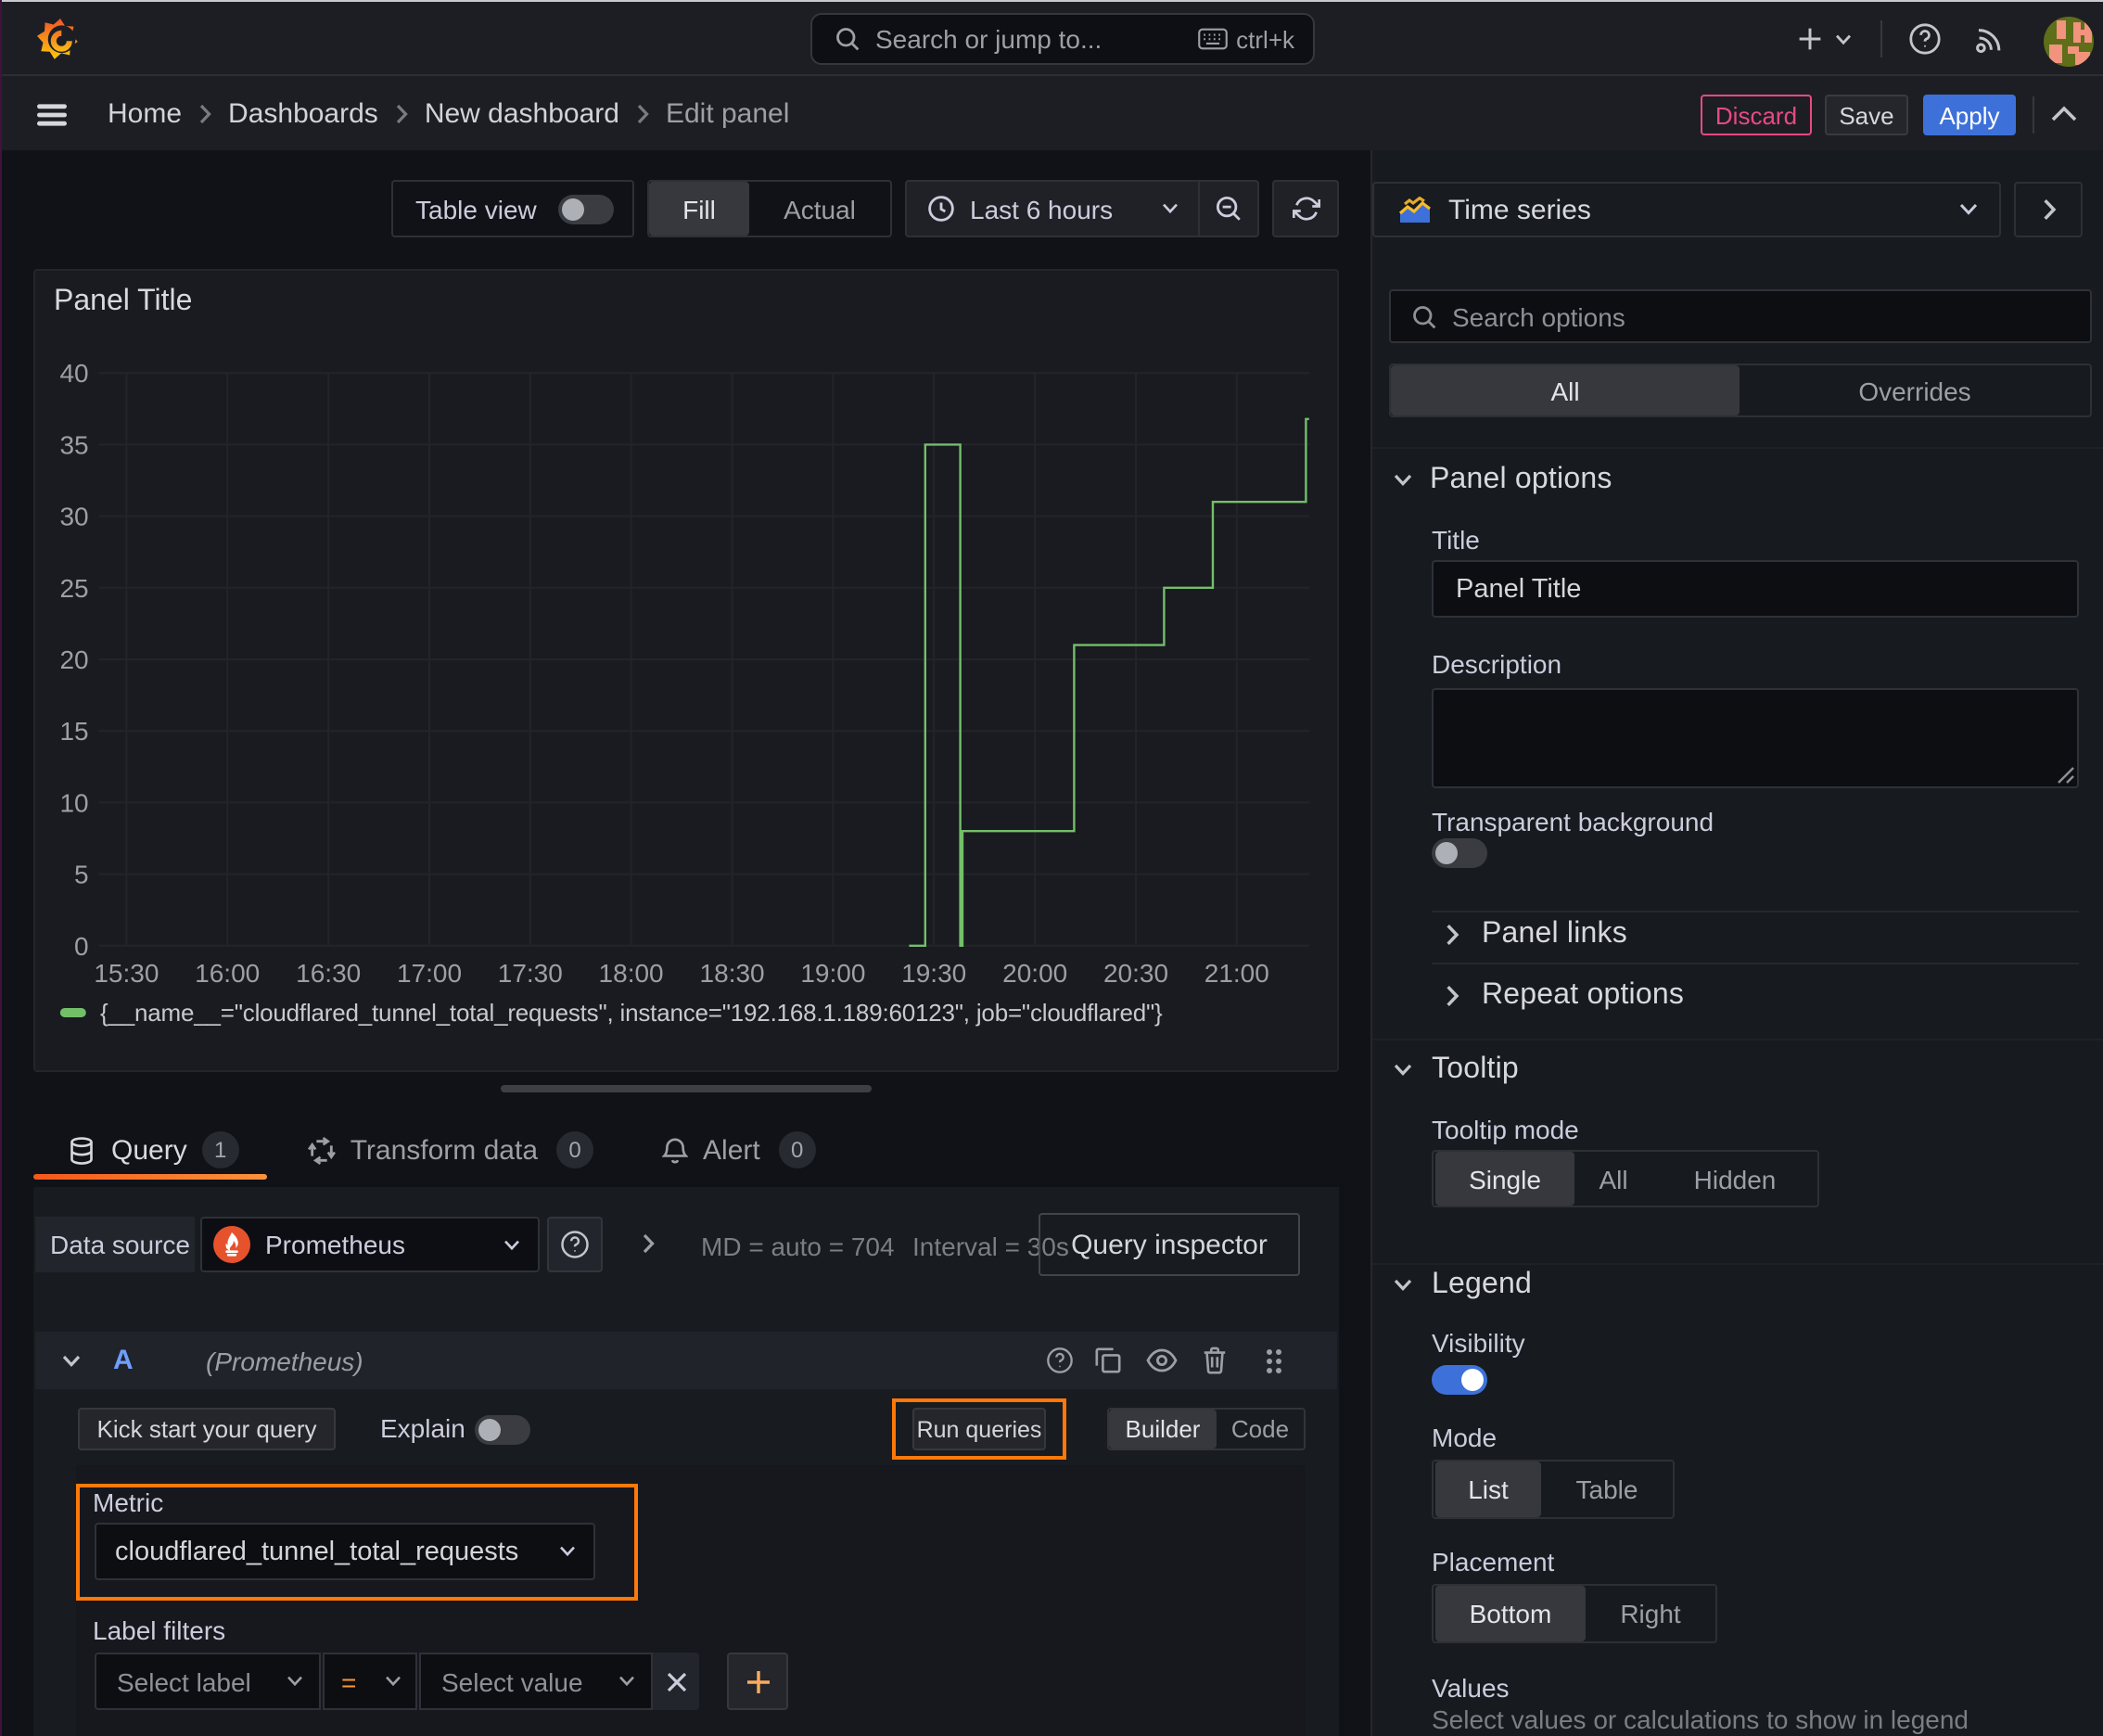 This screenshot has width=2103, height=1736. What do you see at coordinates (1034, 973) in the screenshot?
I see `svg-text: 20:00` at bounding box center [1034, 973].